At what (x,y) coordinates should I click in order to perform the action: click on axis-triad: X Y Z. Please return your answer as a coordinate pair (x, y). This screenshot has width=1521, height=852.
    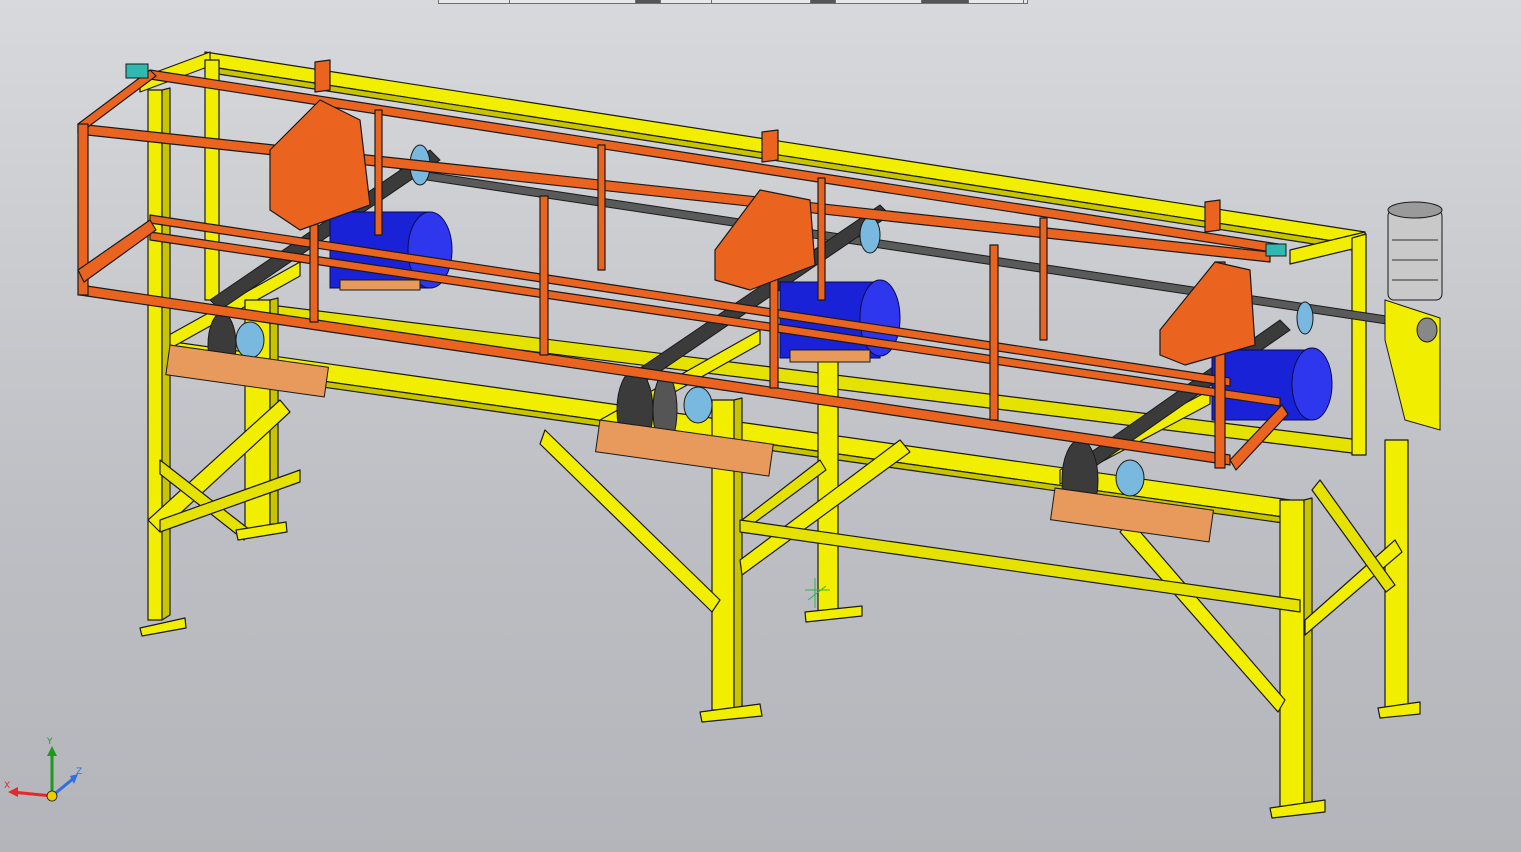
    Looking at the image, I should click on (43, 769).